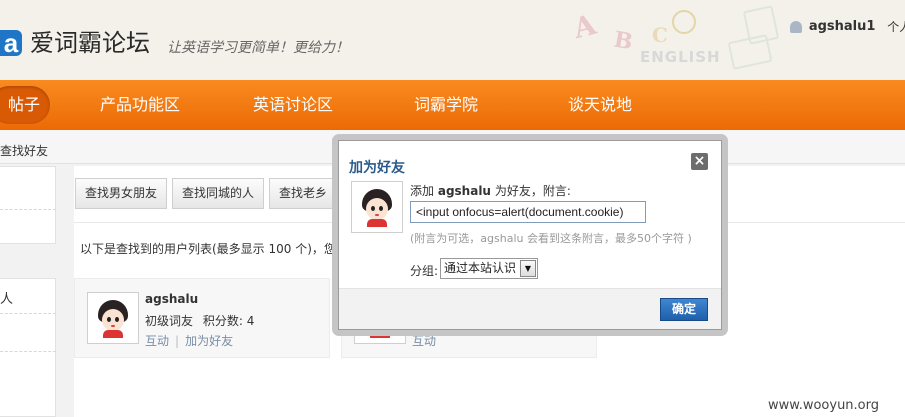  I want to click on group-select: 通过本站认识 ▼, so click(489, 268).